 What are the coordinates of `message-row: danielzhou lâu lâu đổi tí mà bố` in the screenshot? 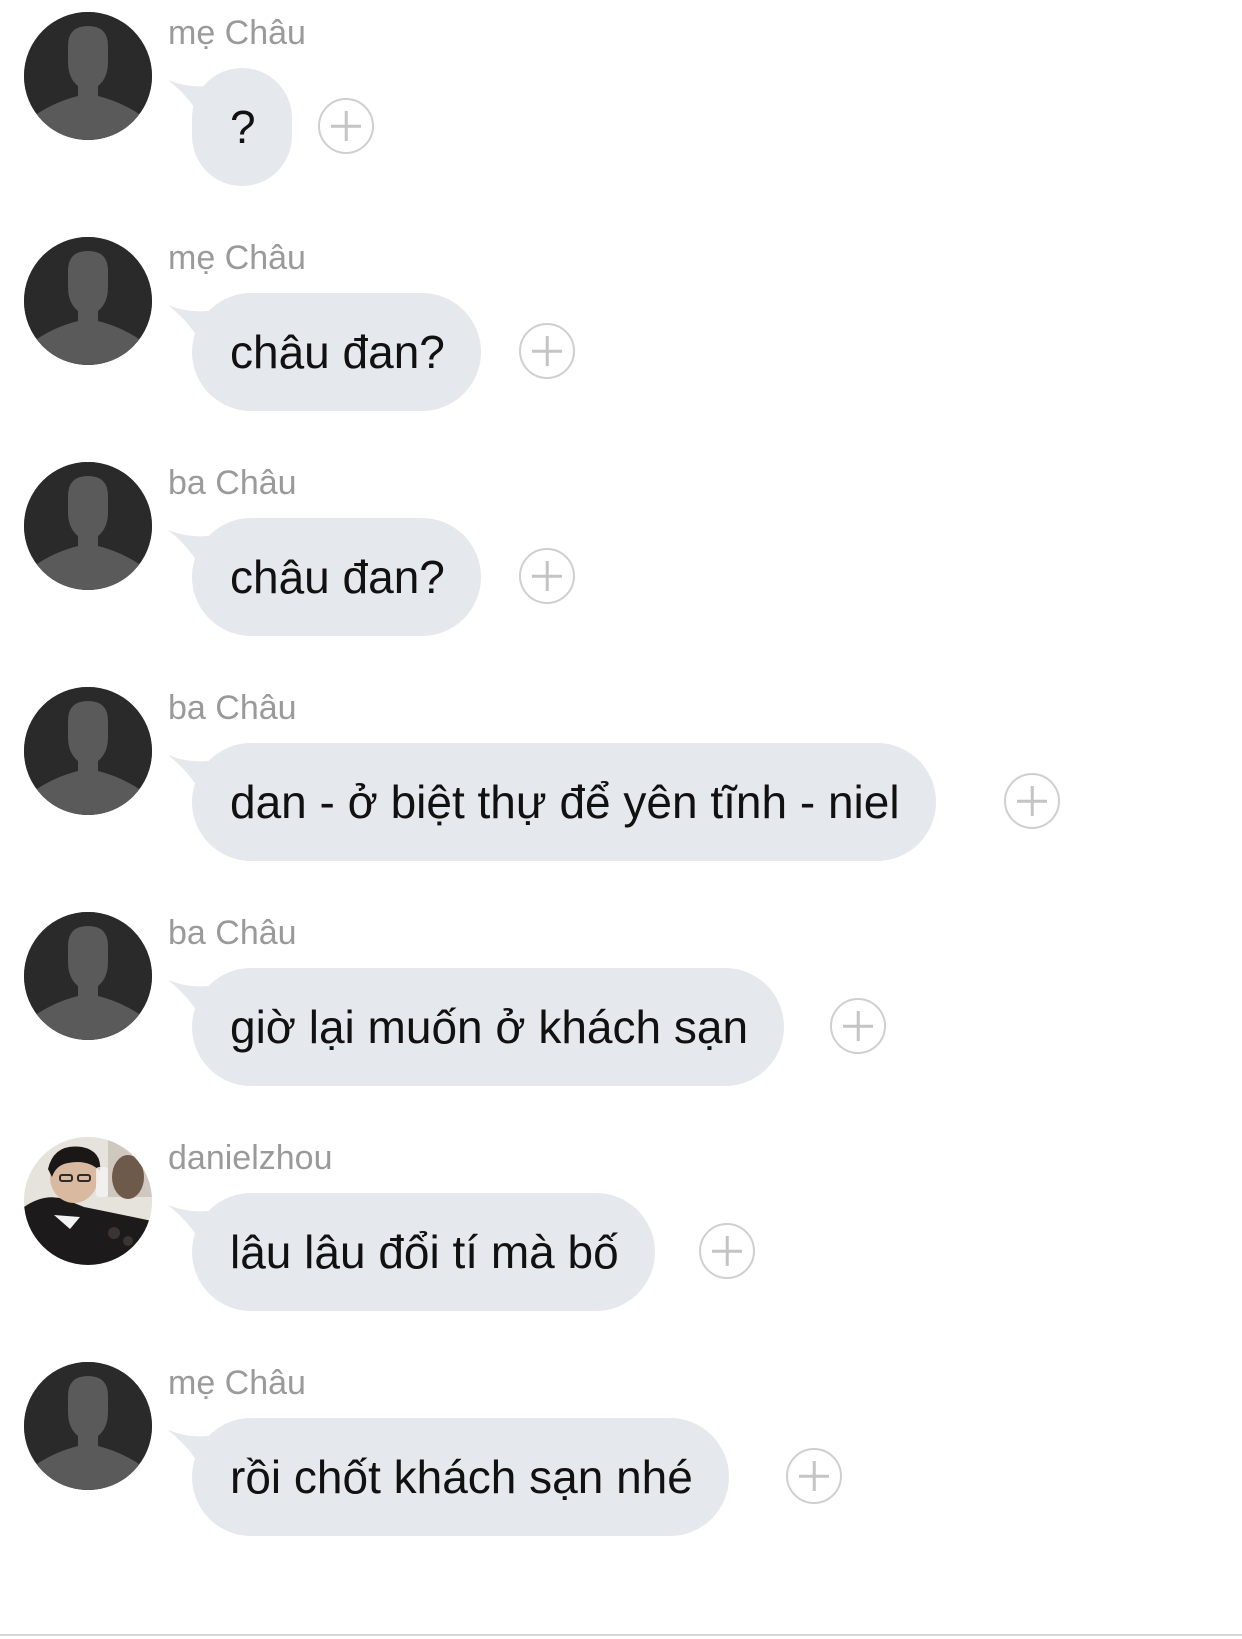 It's located at (621, 1225).